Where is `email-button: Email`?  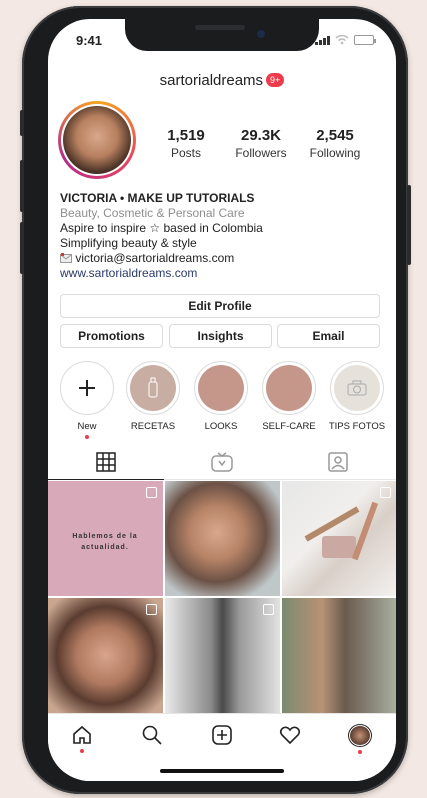 email-button: Email is located at coordinates (328, 336).